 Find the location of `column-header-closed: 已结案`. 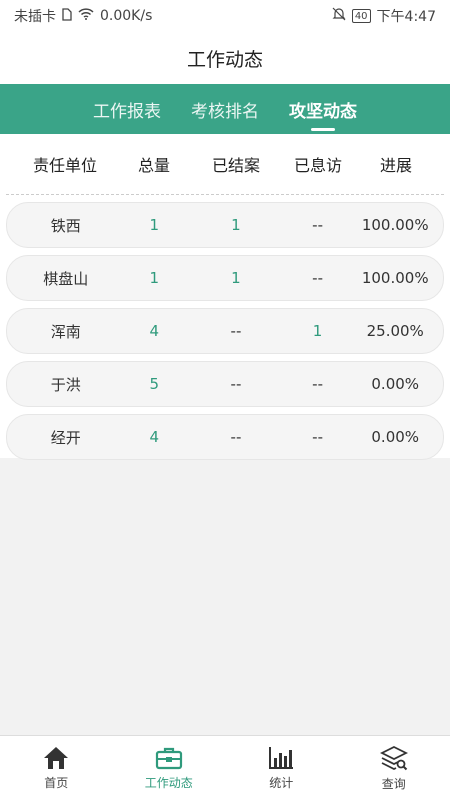

column-header-closed: 已结案 is located at coordinates (235, 165).